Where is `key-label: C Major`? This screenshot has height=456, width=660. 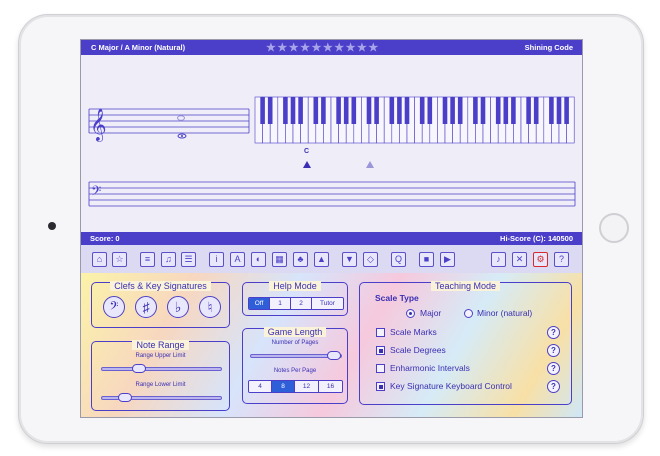 key-label: C Major is located at coordinates (105, 47).